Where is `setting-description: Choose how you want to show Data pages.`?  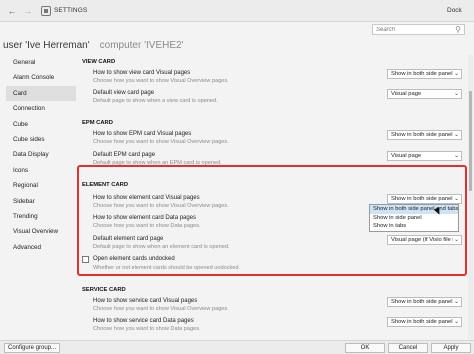
setting-description: Choose how you want to show Data pages. is located at coordinates (147, 329).